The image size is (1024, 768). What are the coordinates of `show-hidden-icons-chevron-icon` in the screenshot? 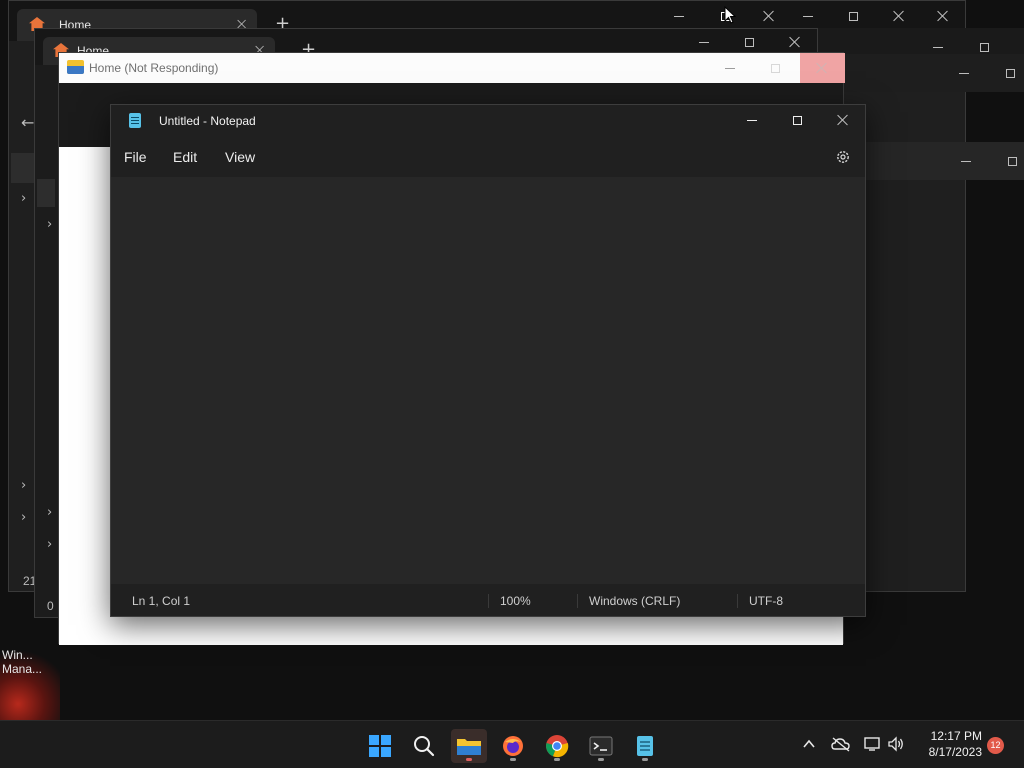 It's located at (809, 744).